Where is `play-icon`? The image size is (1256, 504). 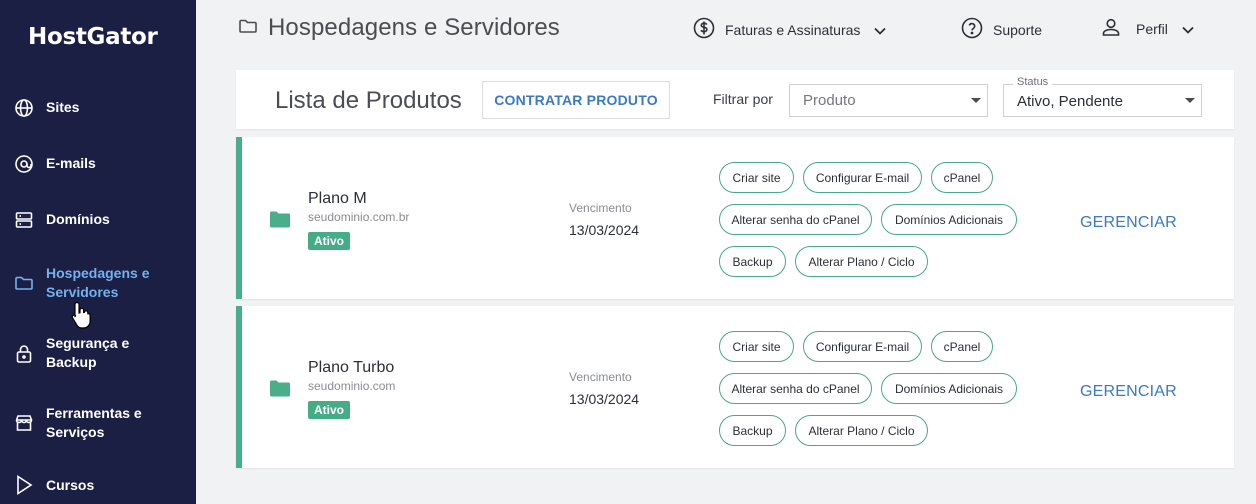
play-icon is located at coordinates (24, 485).